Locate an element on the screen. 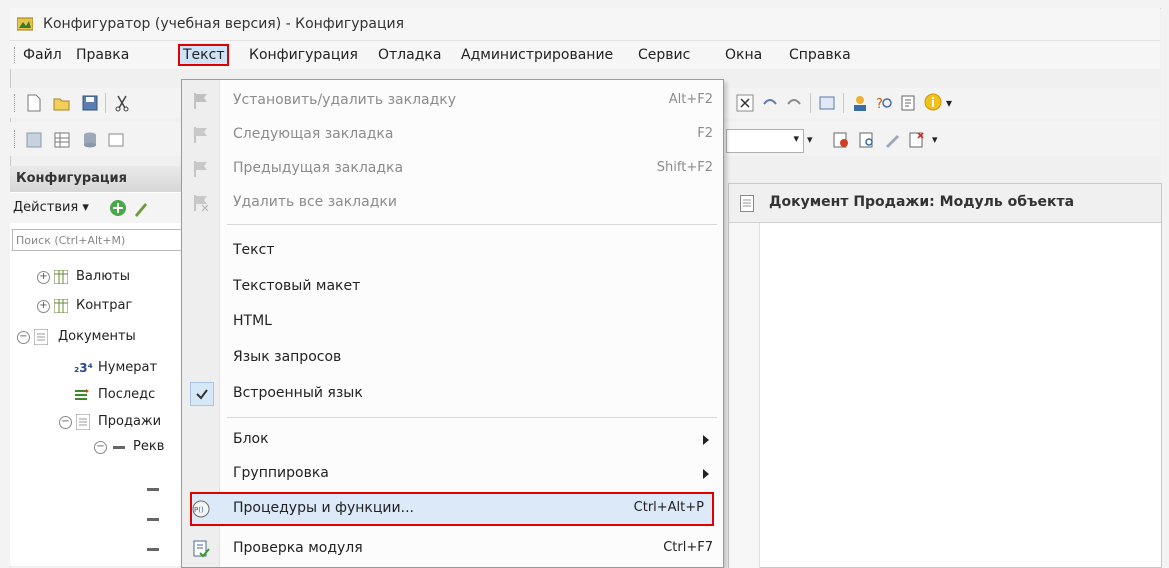 The image size is (1169, 568). info-icon is located at coordinates (933, 102).